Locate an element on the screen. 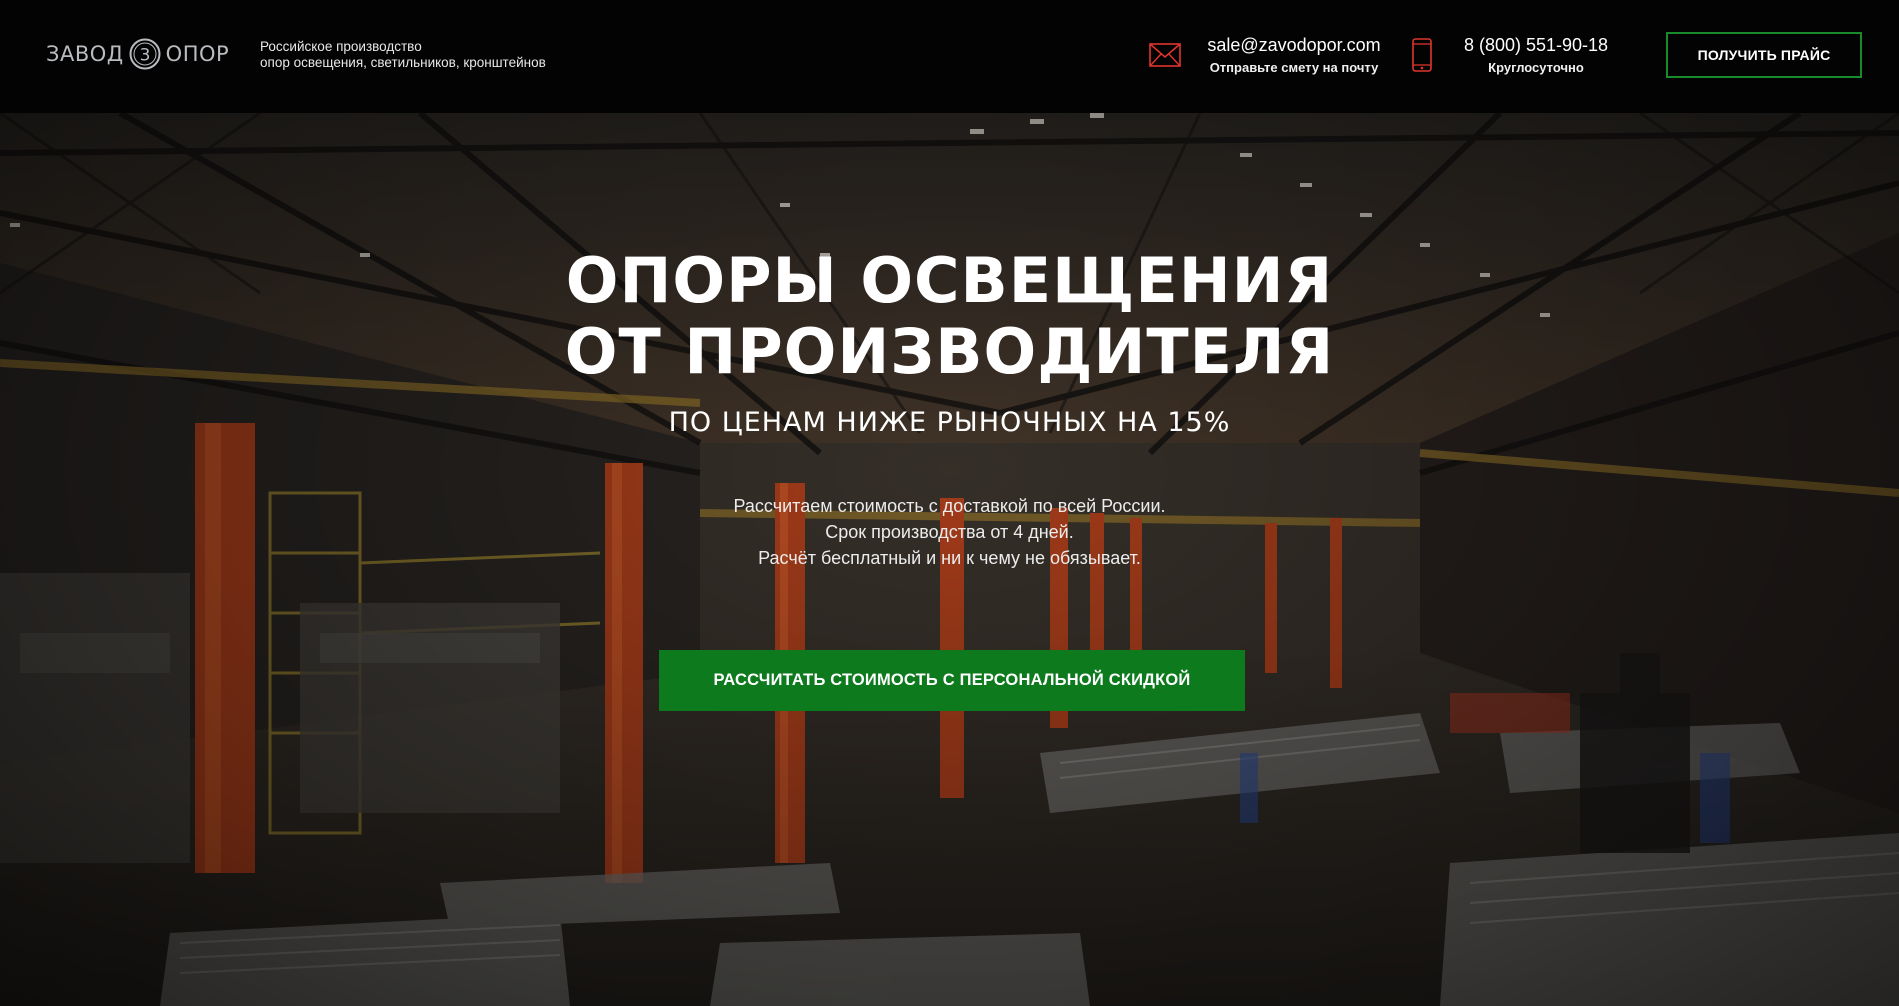 The image size is (1899, 1006). hero-title: ОПОРЫ ОСВЕЩЕНИЯ ОТ ПРОИЗВОДИТЕЛЯ is located at coordinates (949, 316).